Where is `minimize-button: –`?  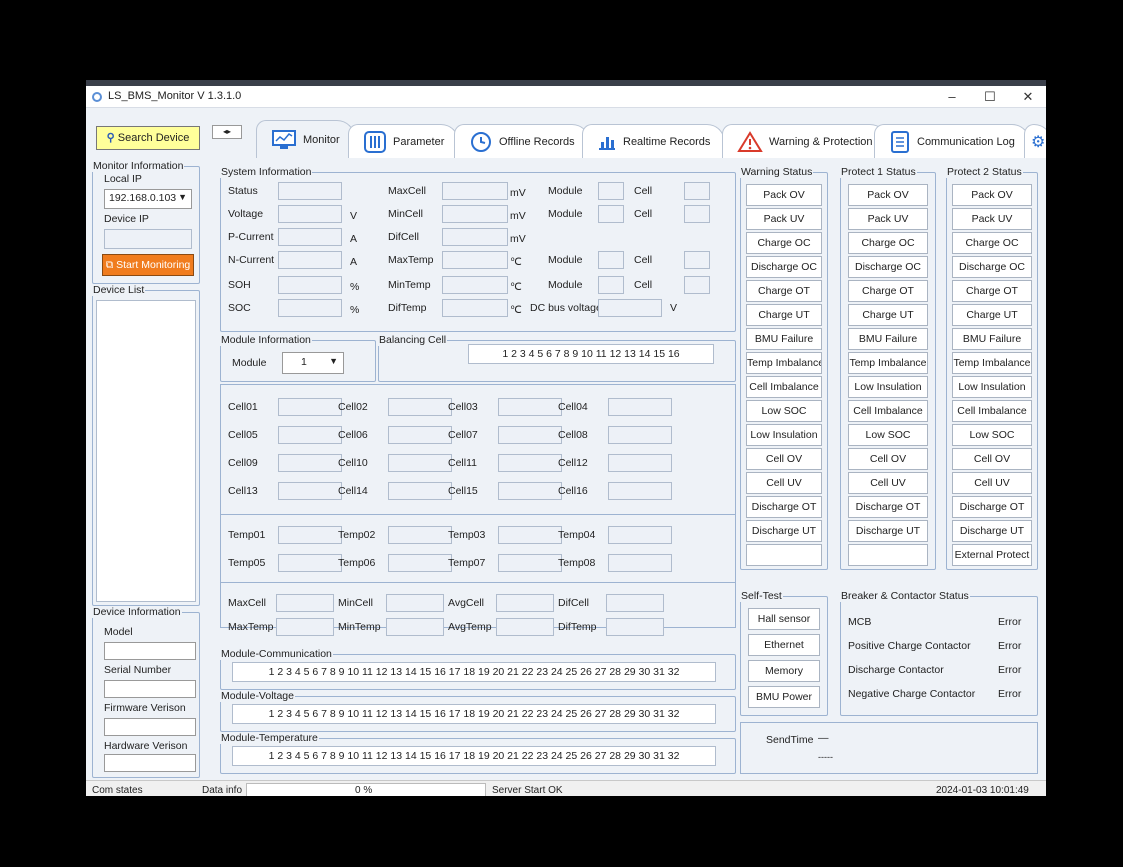
minimize-button: – is located at coordinates (952, 97).